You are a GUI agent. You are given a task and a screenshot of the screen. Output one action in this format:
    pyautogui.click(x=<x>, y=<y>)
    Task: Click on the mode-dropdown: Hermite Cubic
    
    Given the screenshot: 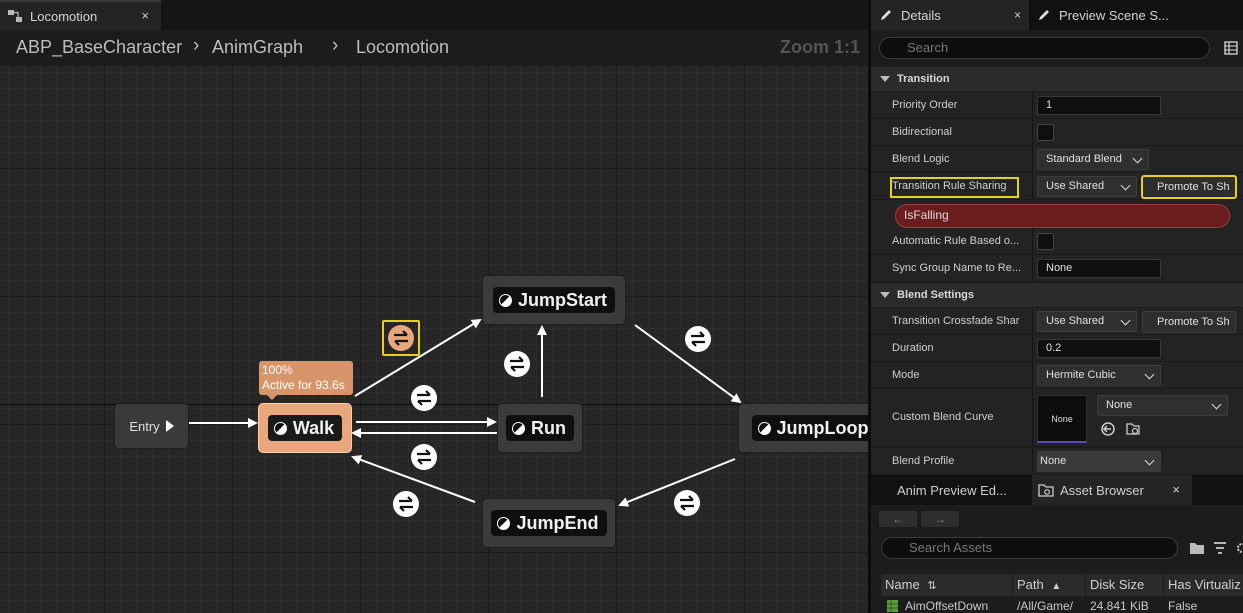 What is the action you would take?
    pyautogui.click(x=1099, y=375)
    